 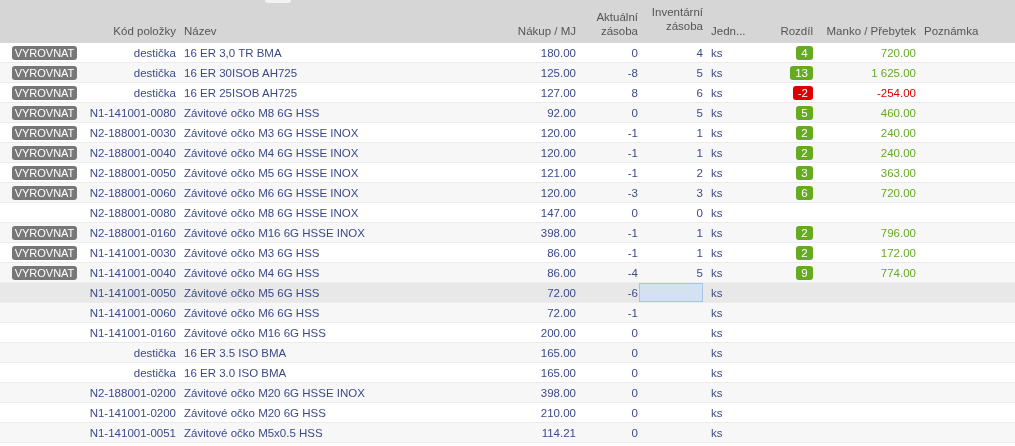 I want to click on table-cell: 210.00, so click(x=558, y=412).